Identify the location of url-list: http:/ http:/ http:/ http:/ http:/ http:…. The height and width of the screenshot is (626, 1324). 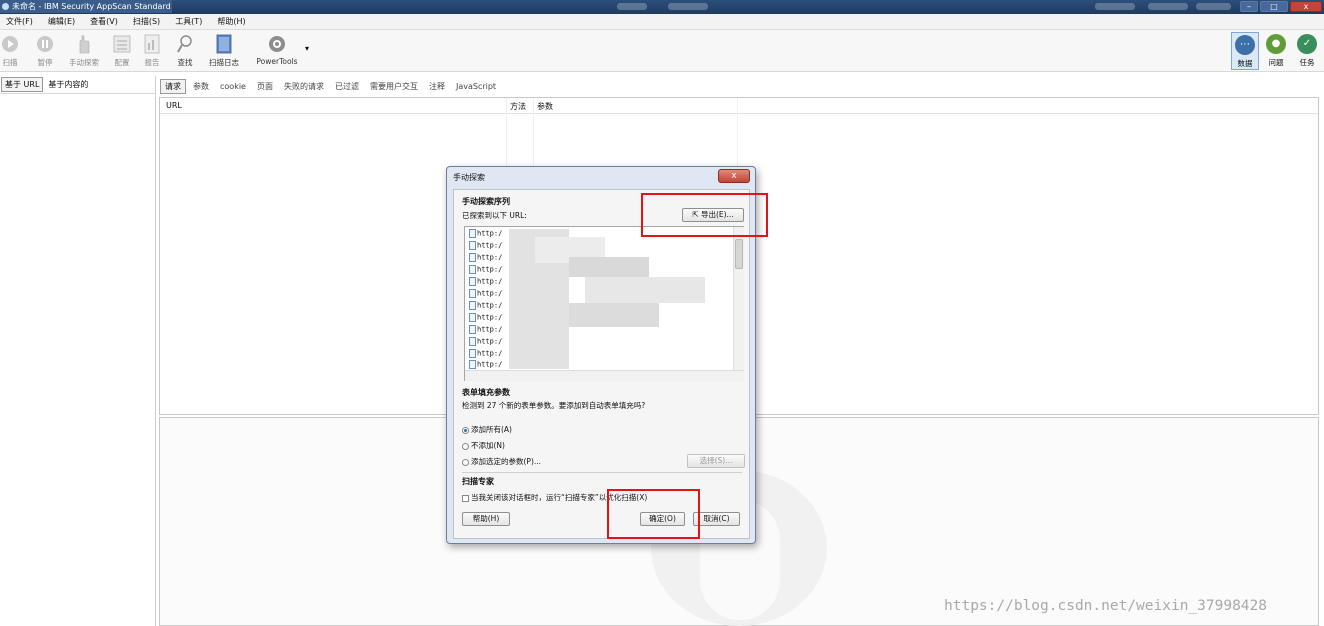
(604, 303).